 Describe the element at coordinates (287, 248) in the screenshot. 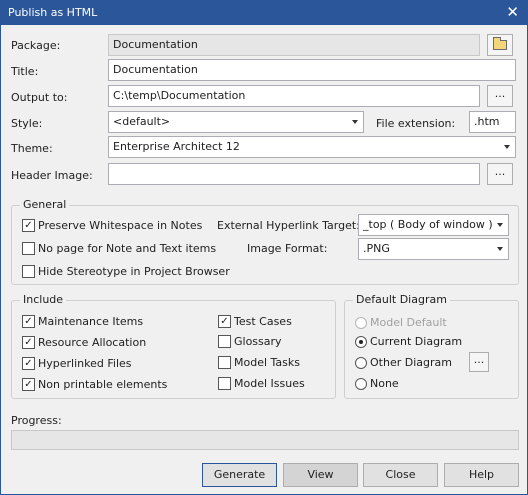

I see `image-format-label: Image Format:` at that location.